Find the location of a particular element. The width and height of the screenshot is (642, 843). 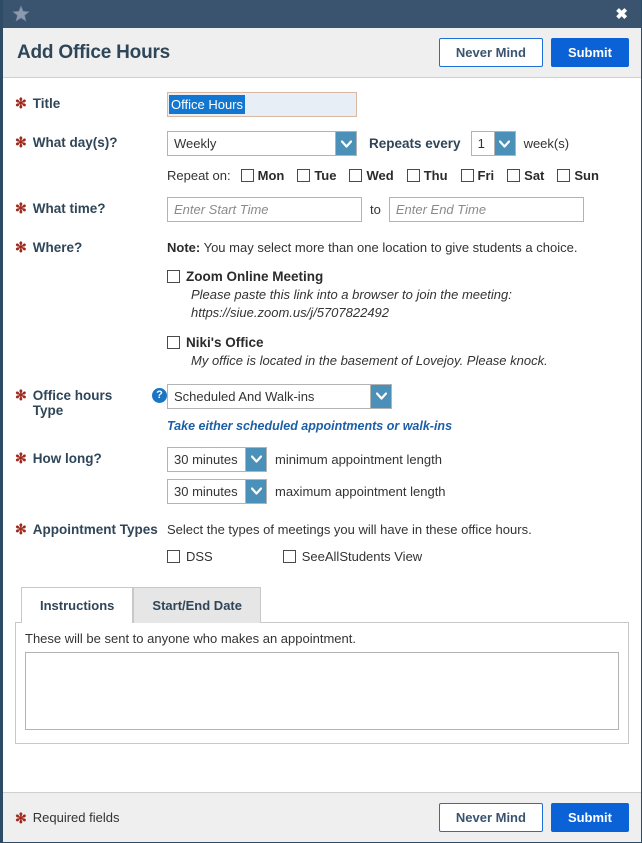

recurrence-select-value: Weekly is located at coordinates (195, 143).